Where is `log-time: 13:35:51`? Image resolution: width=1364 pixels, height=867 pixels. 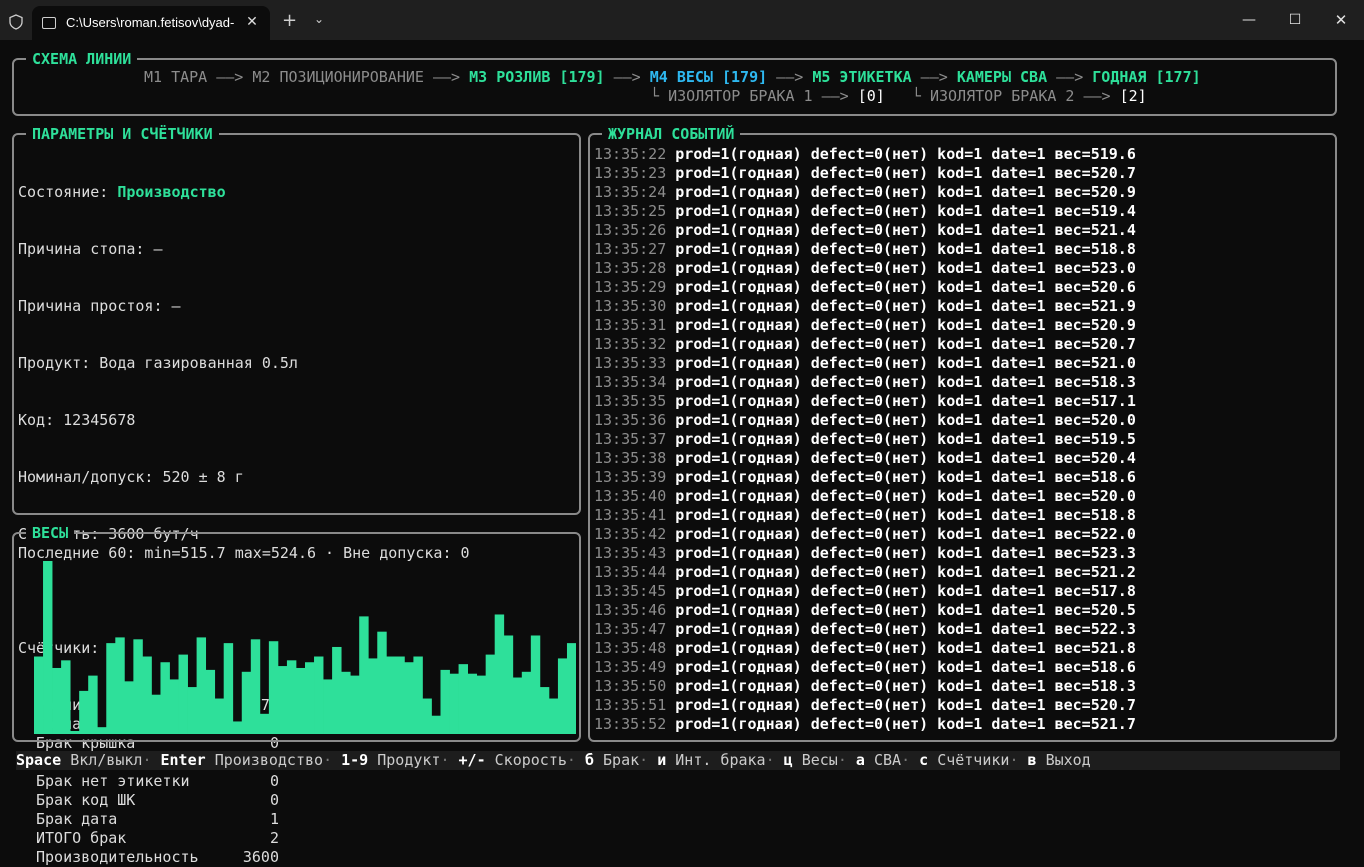 log-time: 13:35:51 is located at coordinates (630, 705).